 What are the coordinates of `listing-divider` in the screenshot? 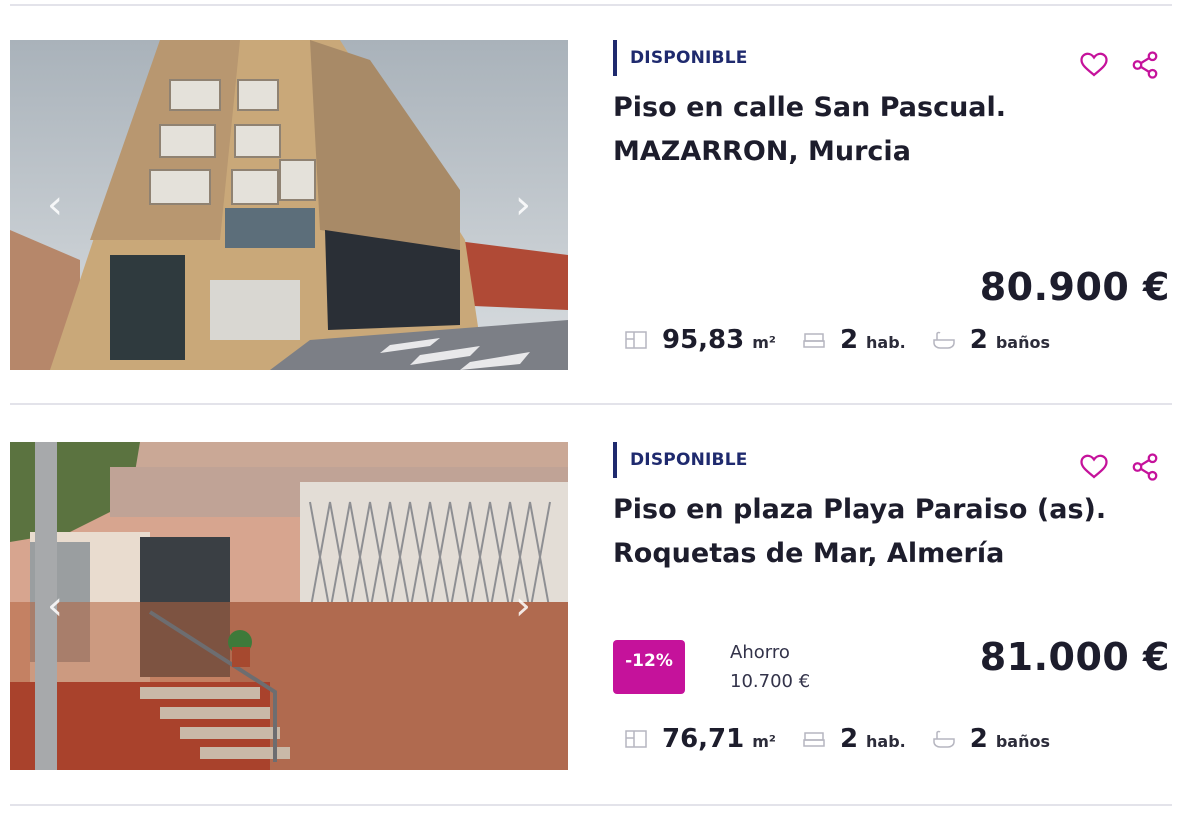 It's located at (591, 404).